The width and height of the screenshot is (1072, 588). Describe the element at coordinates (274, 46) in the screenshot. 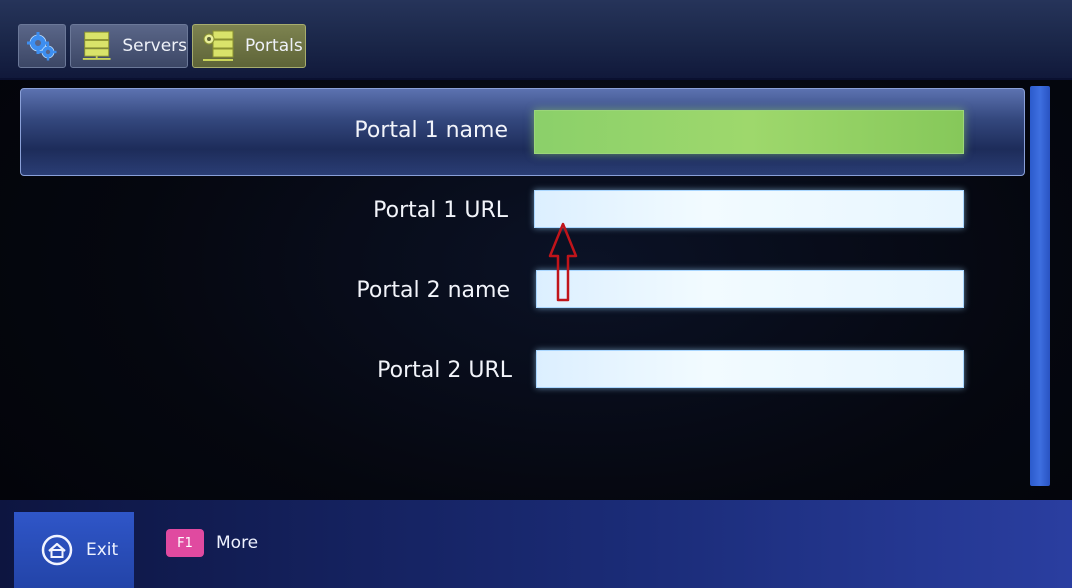

I see `tab-portals-label: Portals` at that location.